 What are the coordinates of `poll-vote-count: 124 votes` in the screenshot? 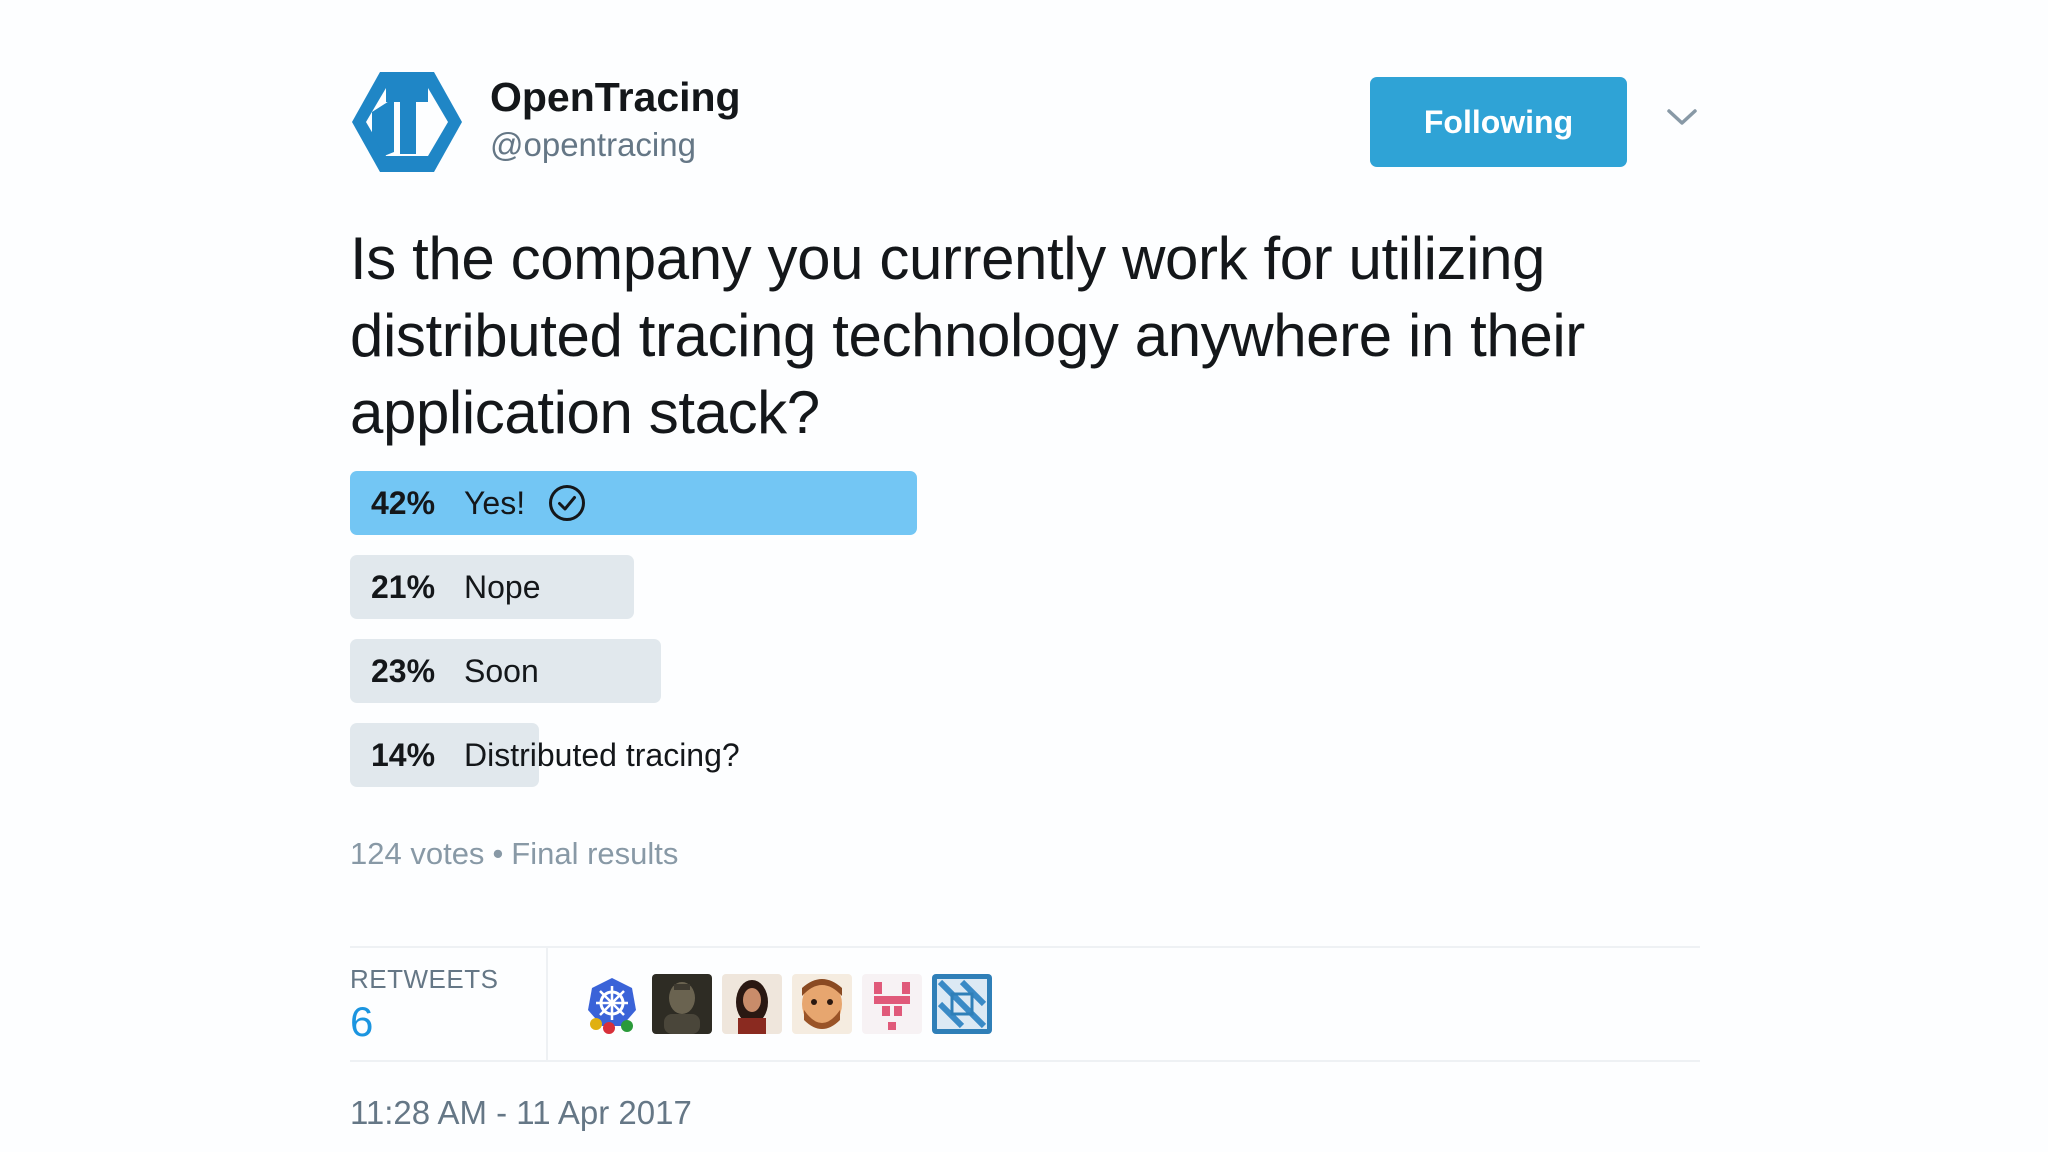 It's located at (417, 853).